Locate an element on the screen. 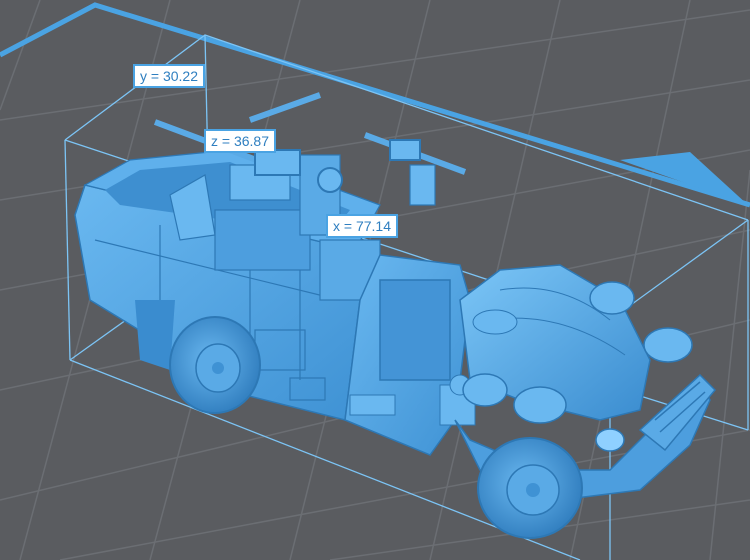 This screenshot has height=560, width=750. dimension-label-z: z = 36.87 is located at coordinates (240, 141).